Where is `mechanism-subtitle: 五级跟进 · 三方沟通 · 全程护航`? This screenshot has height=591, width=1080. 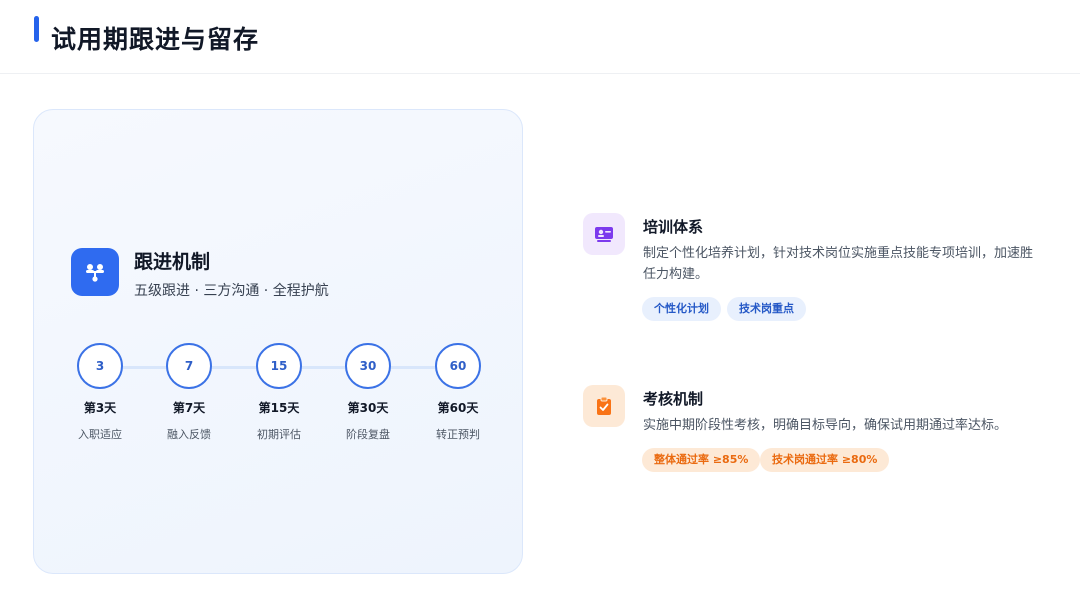 mechanism-subtitle: 五级跟进 · 三方沟通 · 全程护航 is located at coordinates (231, 291).